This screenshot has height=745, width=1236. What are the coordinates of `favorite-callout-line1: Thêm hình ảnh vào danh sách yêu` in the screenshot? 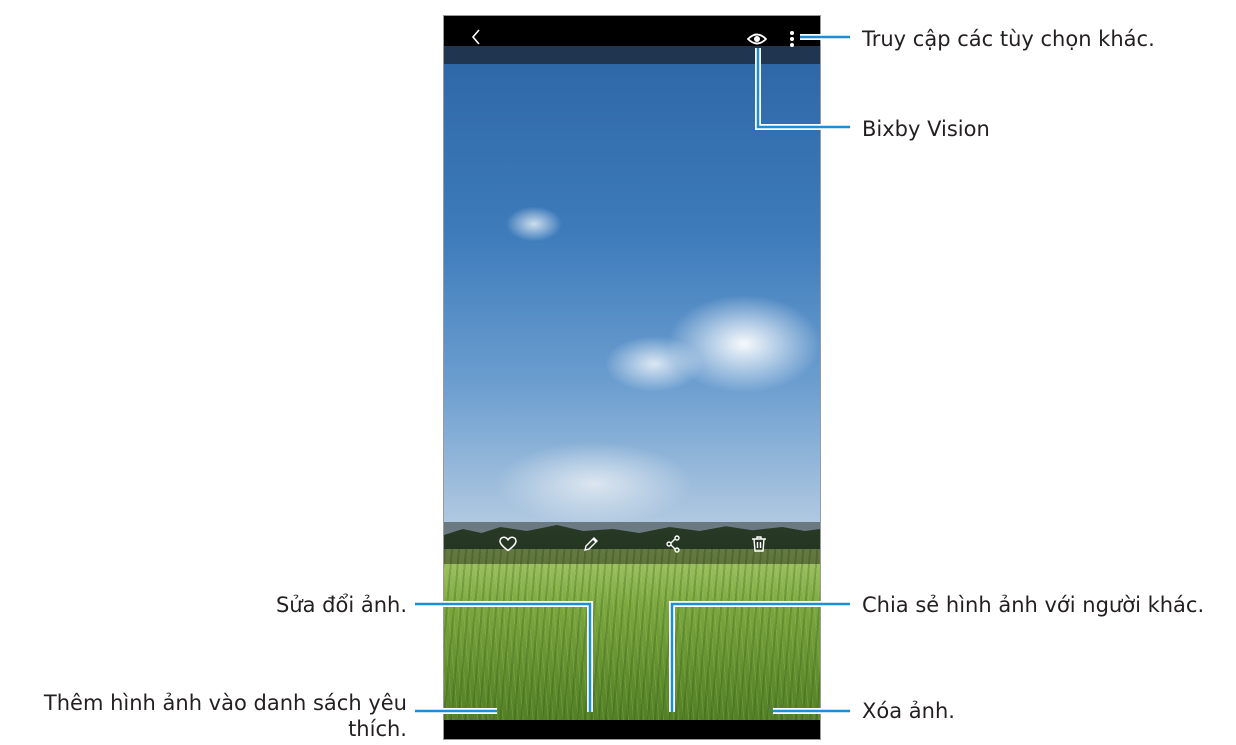 It's located at (225, 703).